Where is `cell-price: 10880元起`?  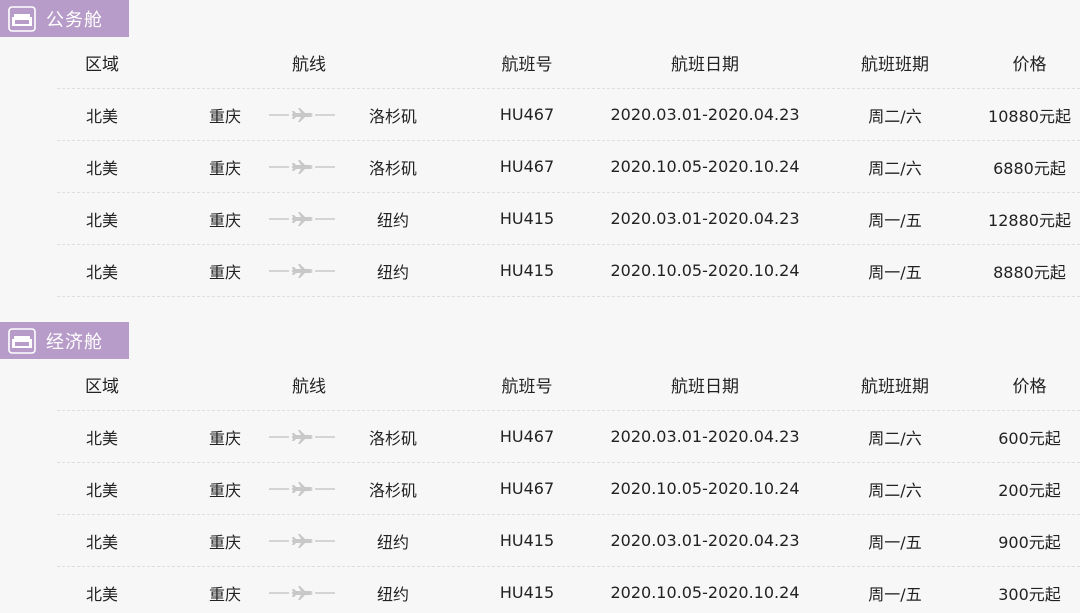
cell-price: 10880元起 is located at coordinates (1029, 116).